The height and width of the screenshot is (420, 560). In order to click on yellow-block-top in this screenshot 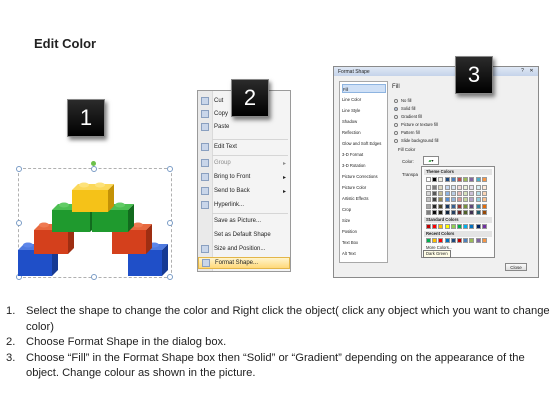, I will do `click(93, 197)`.